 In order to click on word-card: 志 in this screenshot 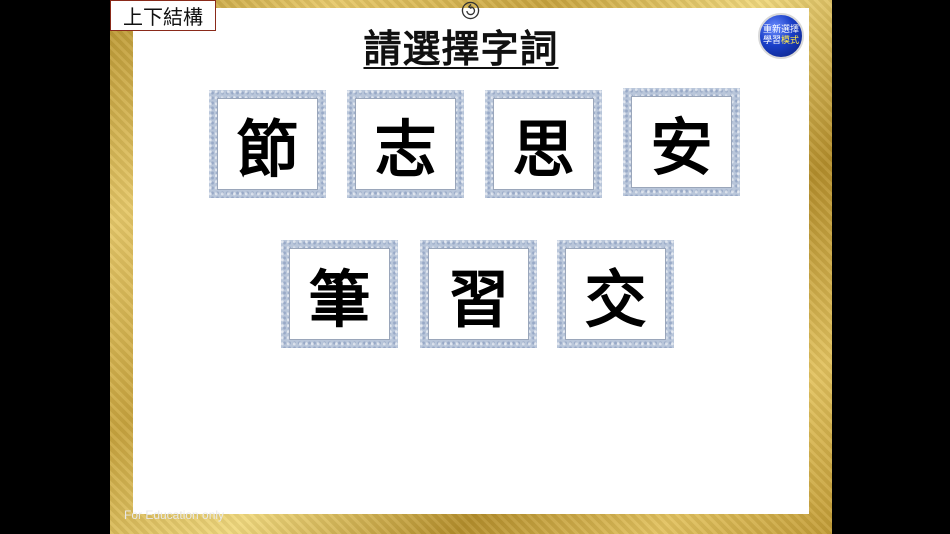, I will do `click(405, 144)`.